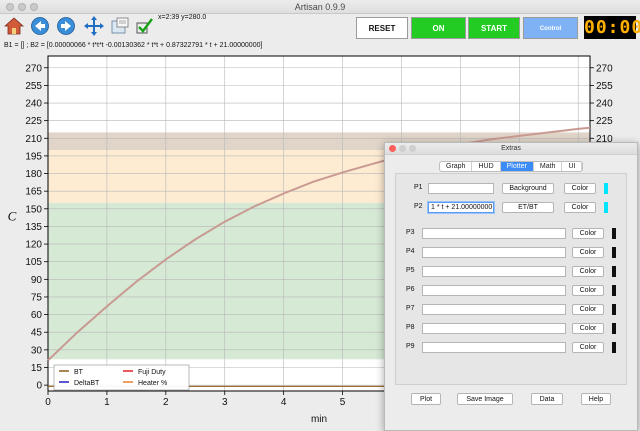 Image resolution: width=640 pixels, height=431 pixels. Describe the element at coordinates (87, 383) in the screenshot. I see `legend-label: DeltaBT` at that location.